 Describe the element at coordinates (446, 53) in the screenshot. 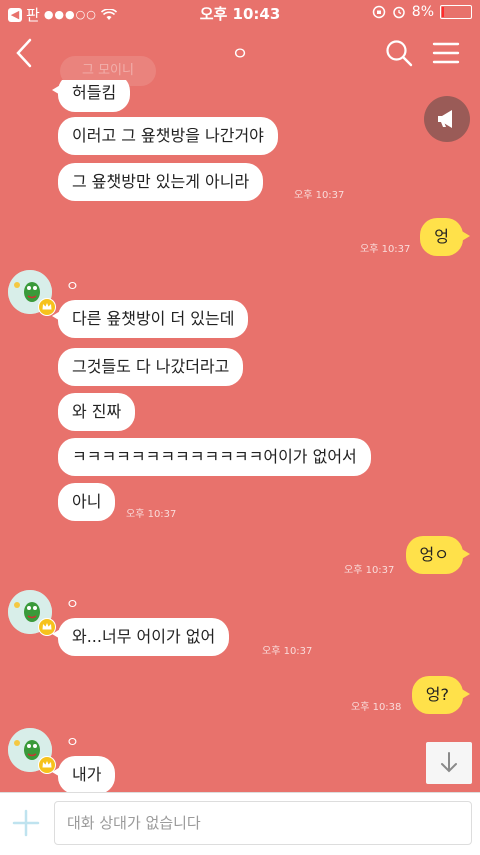

I see `menu-icon` at that location.